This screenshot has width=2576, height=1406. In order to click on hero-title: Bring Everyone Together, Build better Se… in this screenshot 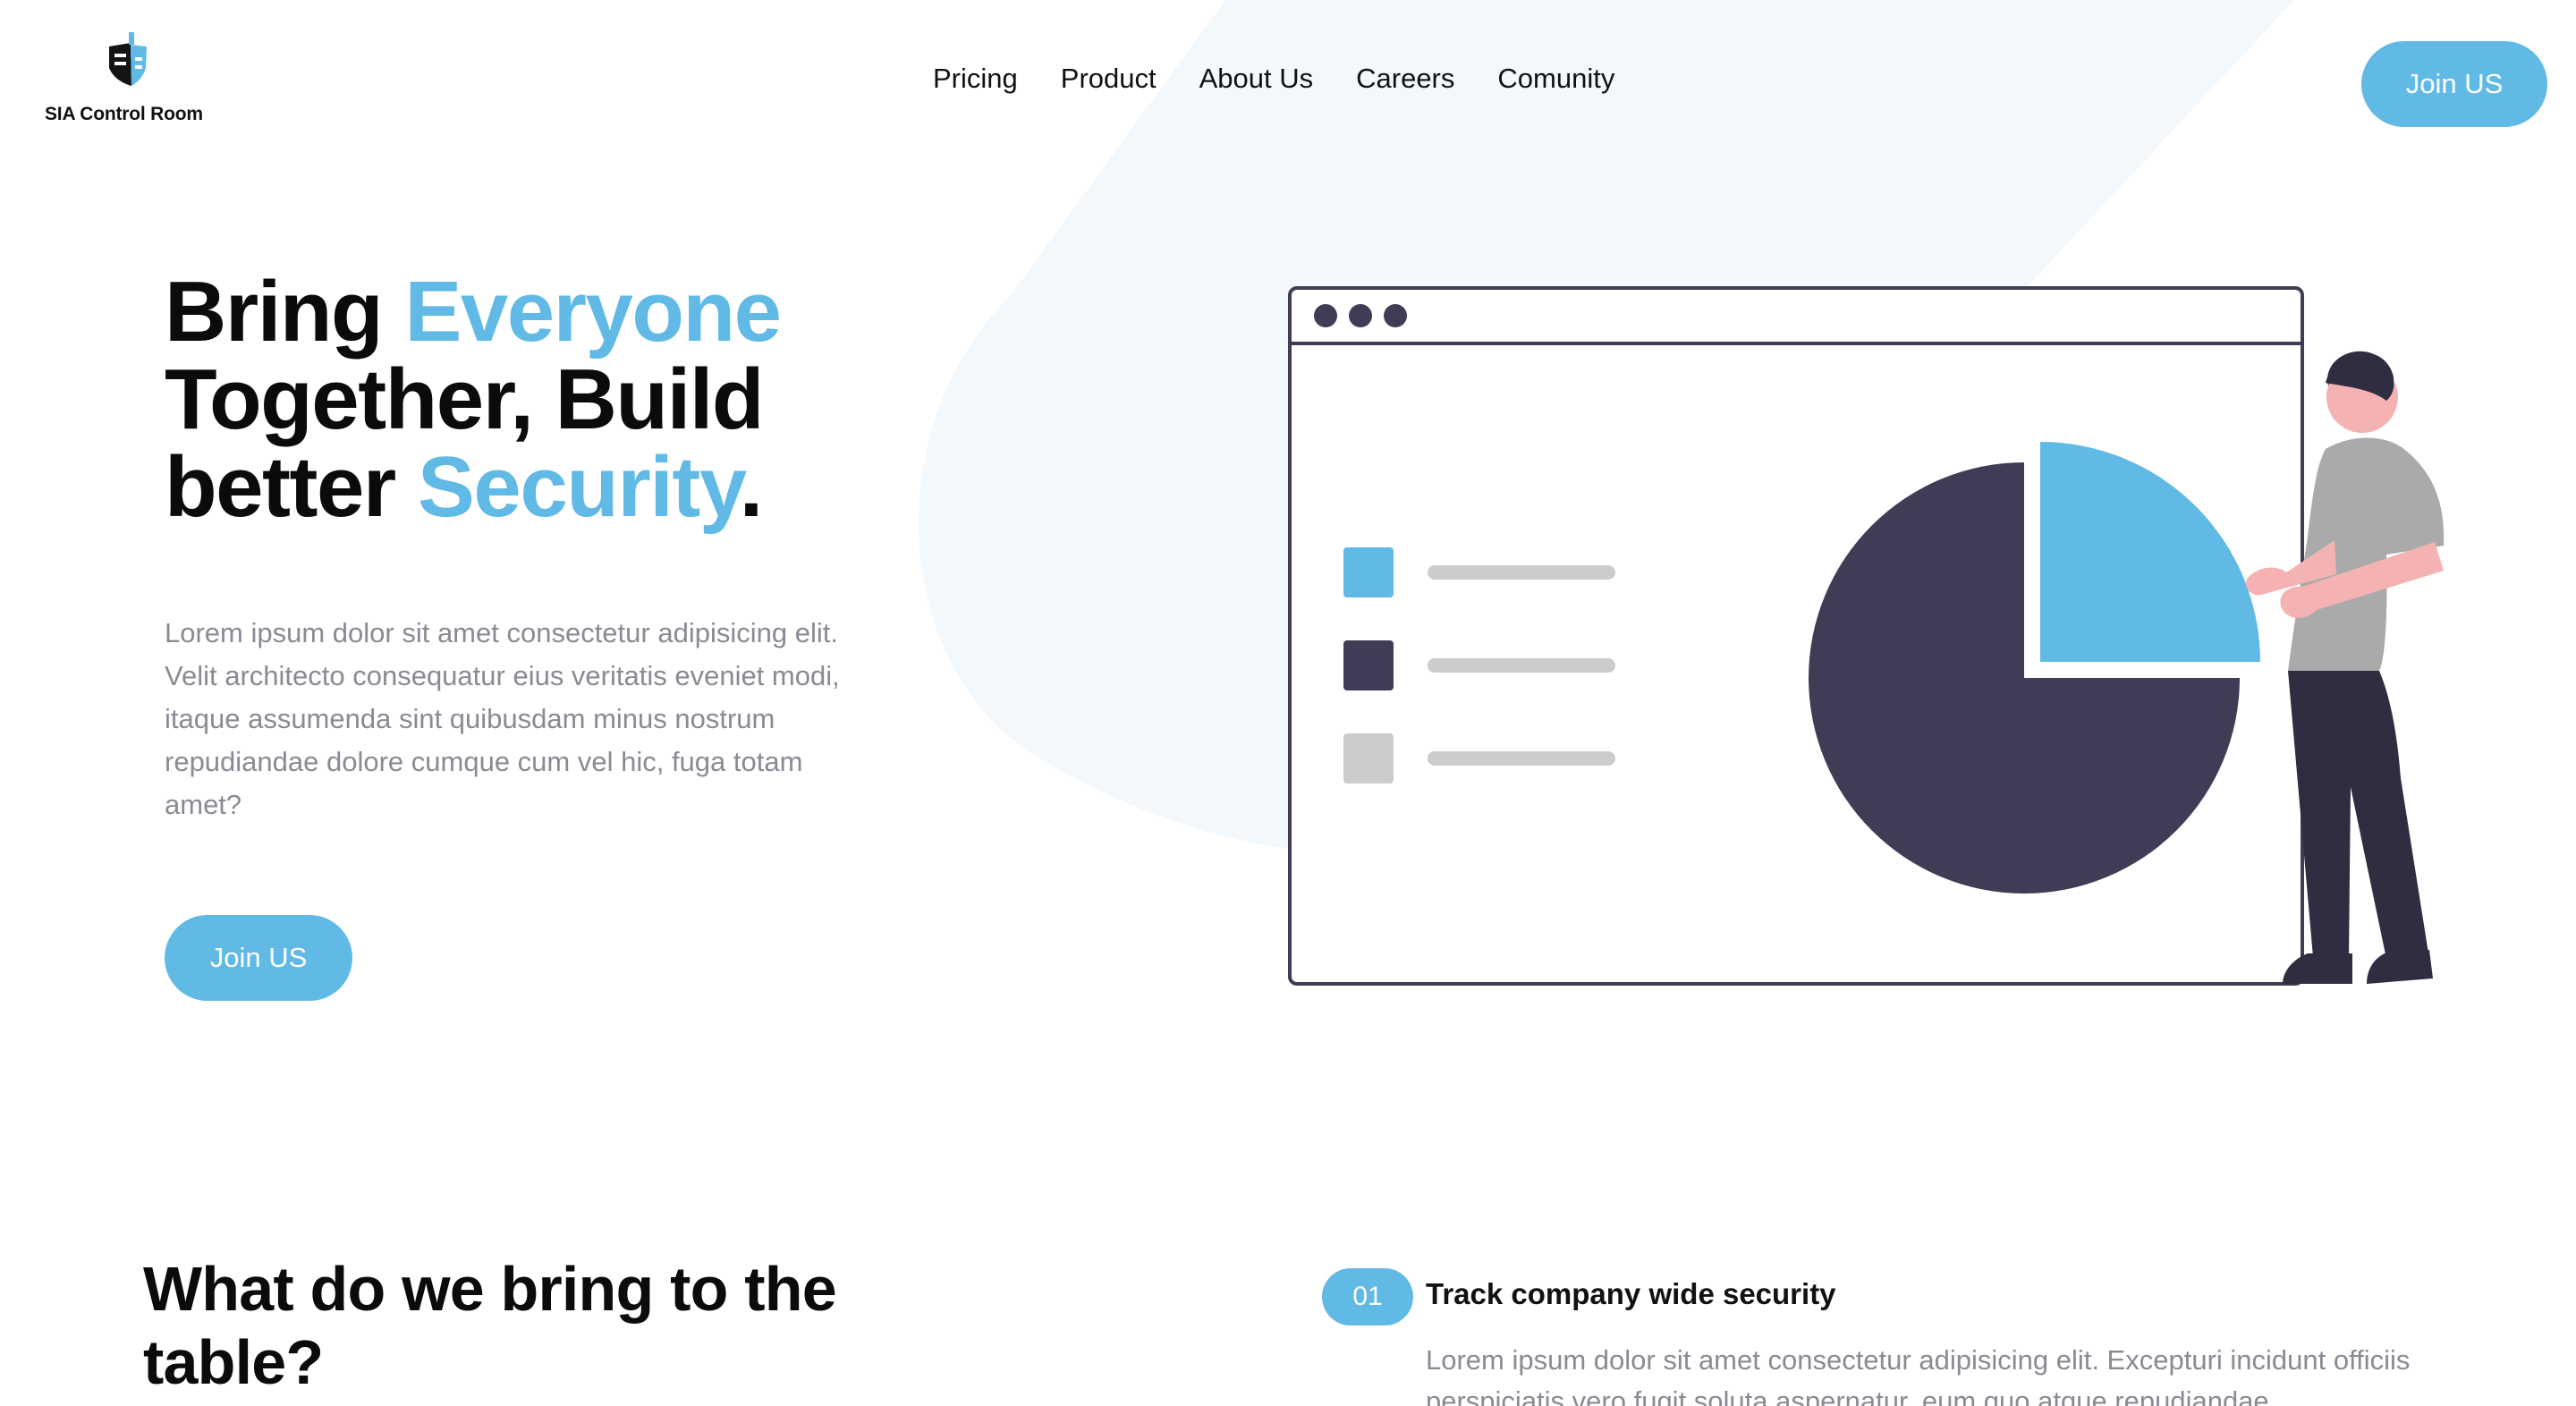, I will do `click(567, 400)`.